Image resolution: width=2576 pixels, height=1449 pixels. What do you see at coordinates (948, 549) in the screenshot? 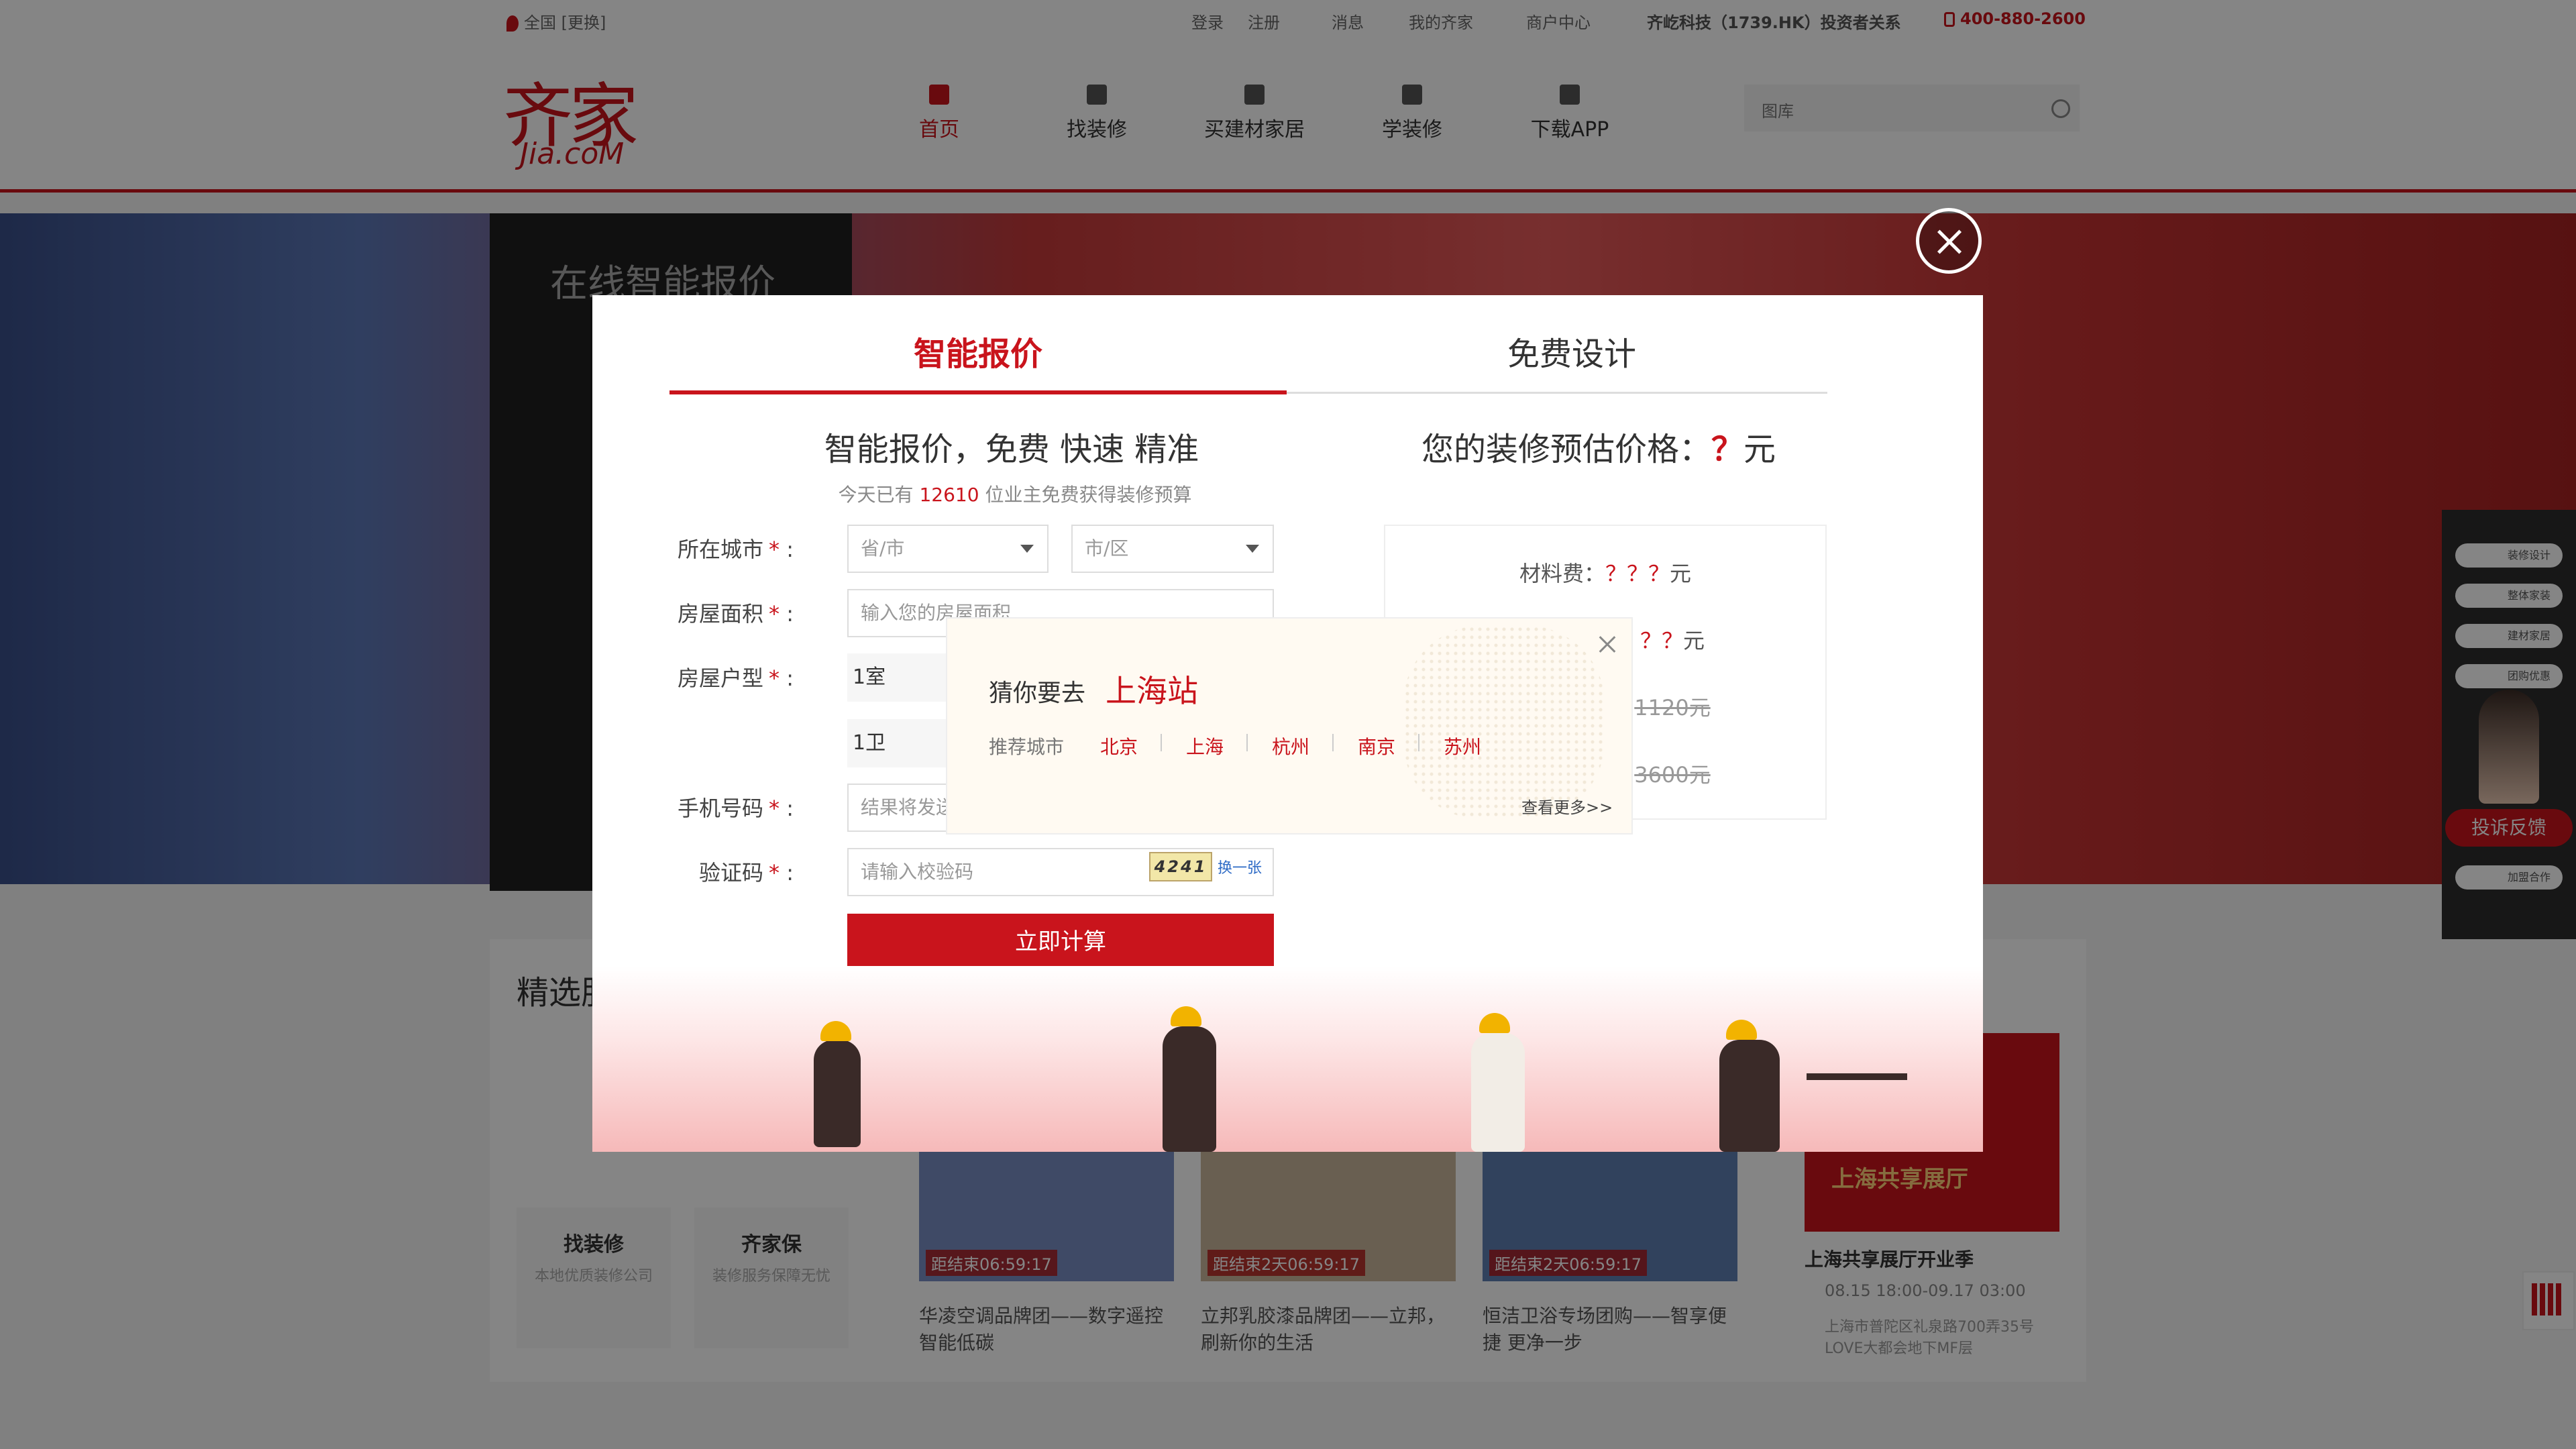
I see `province-select: 省/市` at bounding box center [948, 549].